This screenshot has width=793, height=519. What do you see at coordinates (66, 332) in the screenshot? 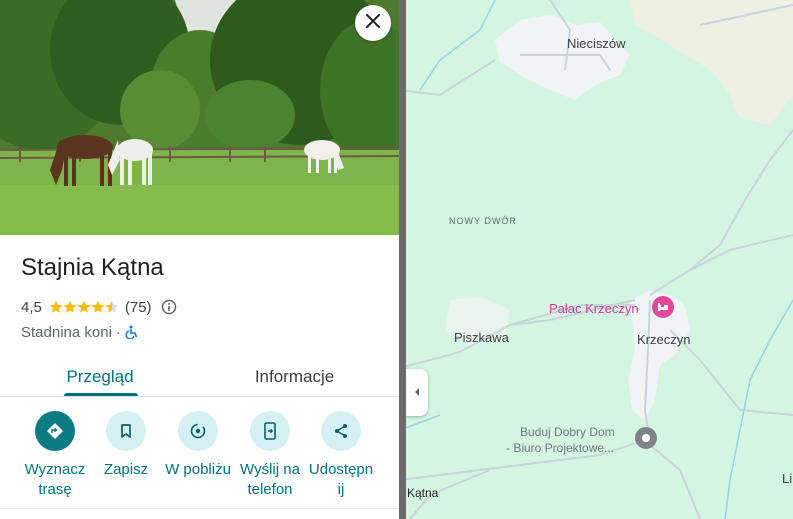
I see `category-label: Stadnina koni` at bounding box center [66, 332].